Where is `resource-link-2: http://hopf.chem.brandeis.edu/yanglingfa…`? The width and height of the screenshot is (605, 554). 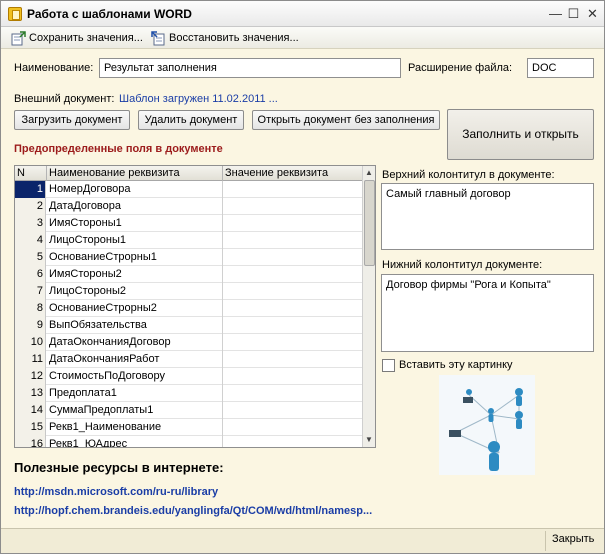 resource-link-2: http://hopf.chem.brandeis.edu/yanglingfa… is located at coordinates (193, 511).